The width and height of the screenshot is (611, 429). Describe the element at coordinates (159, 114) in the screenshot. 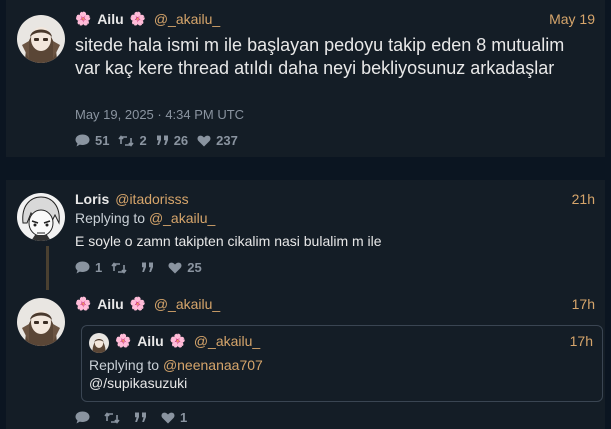

I see `tweet-timestamp: May 19, 2025 · 4:34 PM UTC` at that location.